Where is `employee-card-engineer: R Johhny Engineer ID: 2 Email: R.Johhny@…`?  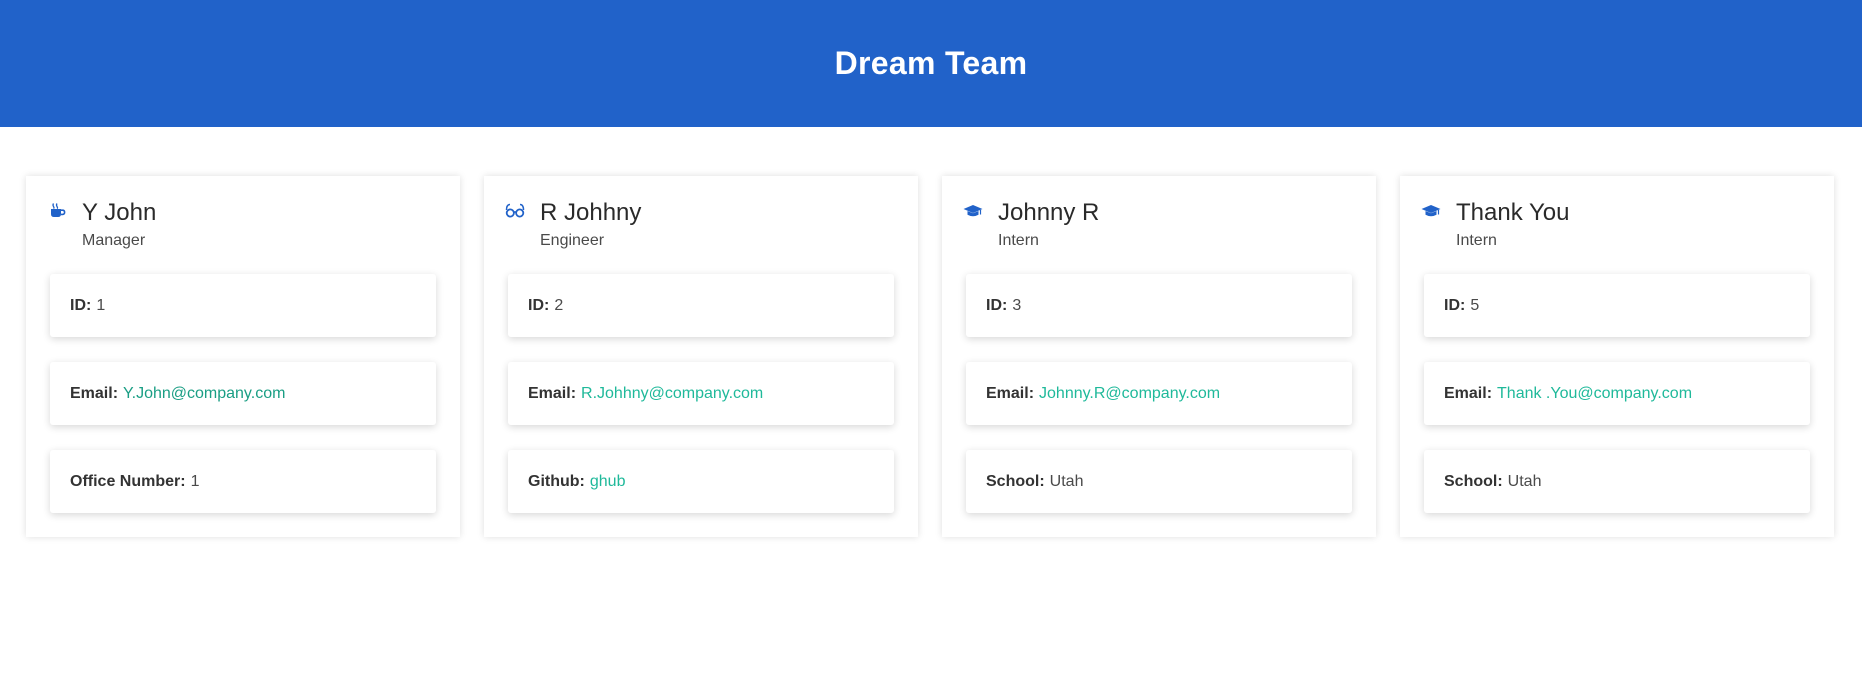 employee-card-engineer: R Johhny Engineer ID: 2 Email: R.Johhny@… is located at coordinates (701, 356).